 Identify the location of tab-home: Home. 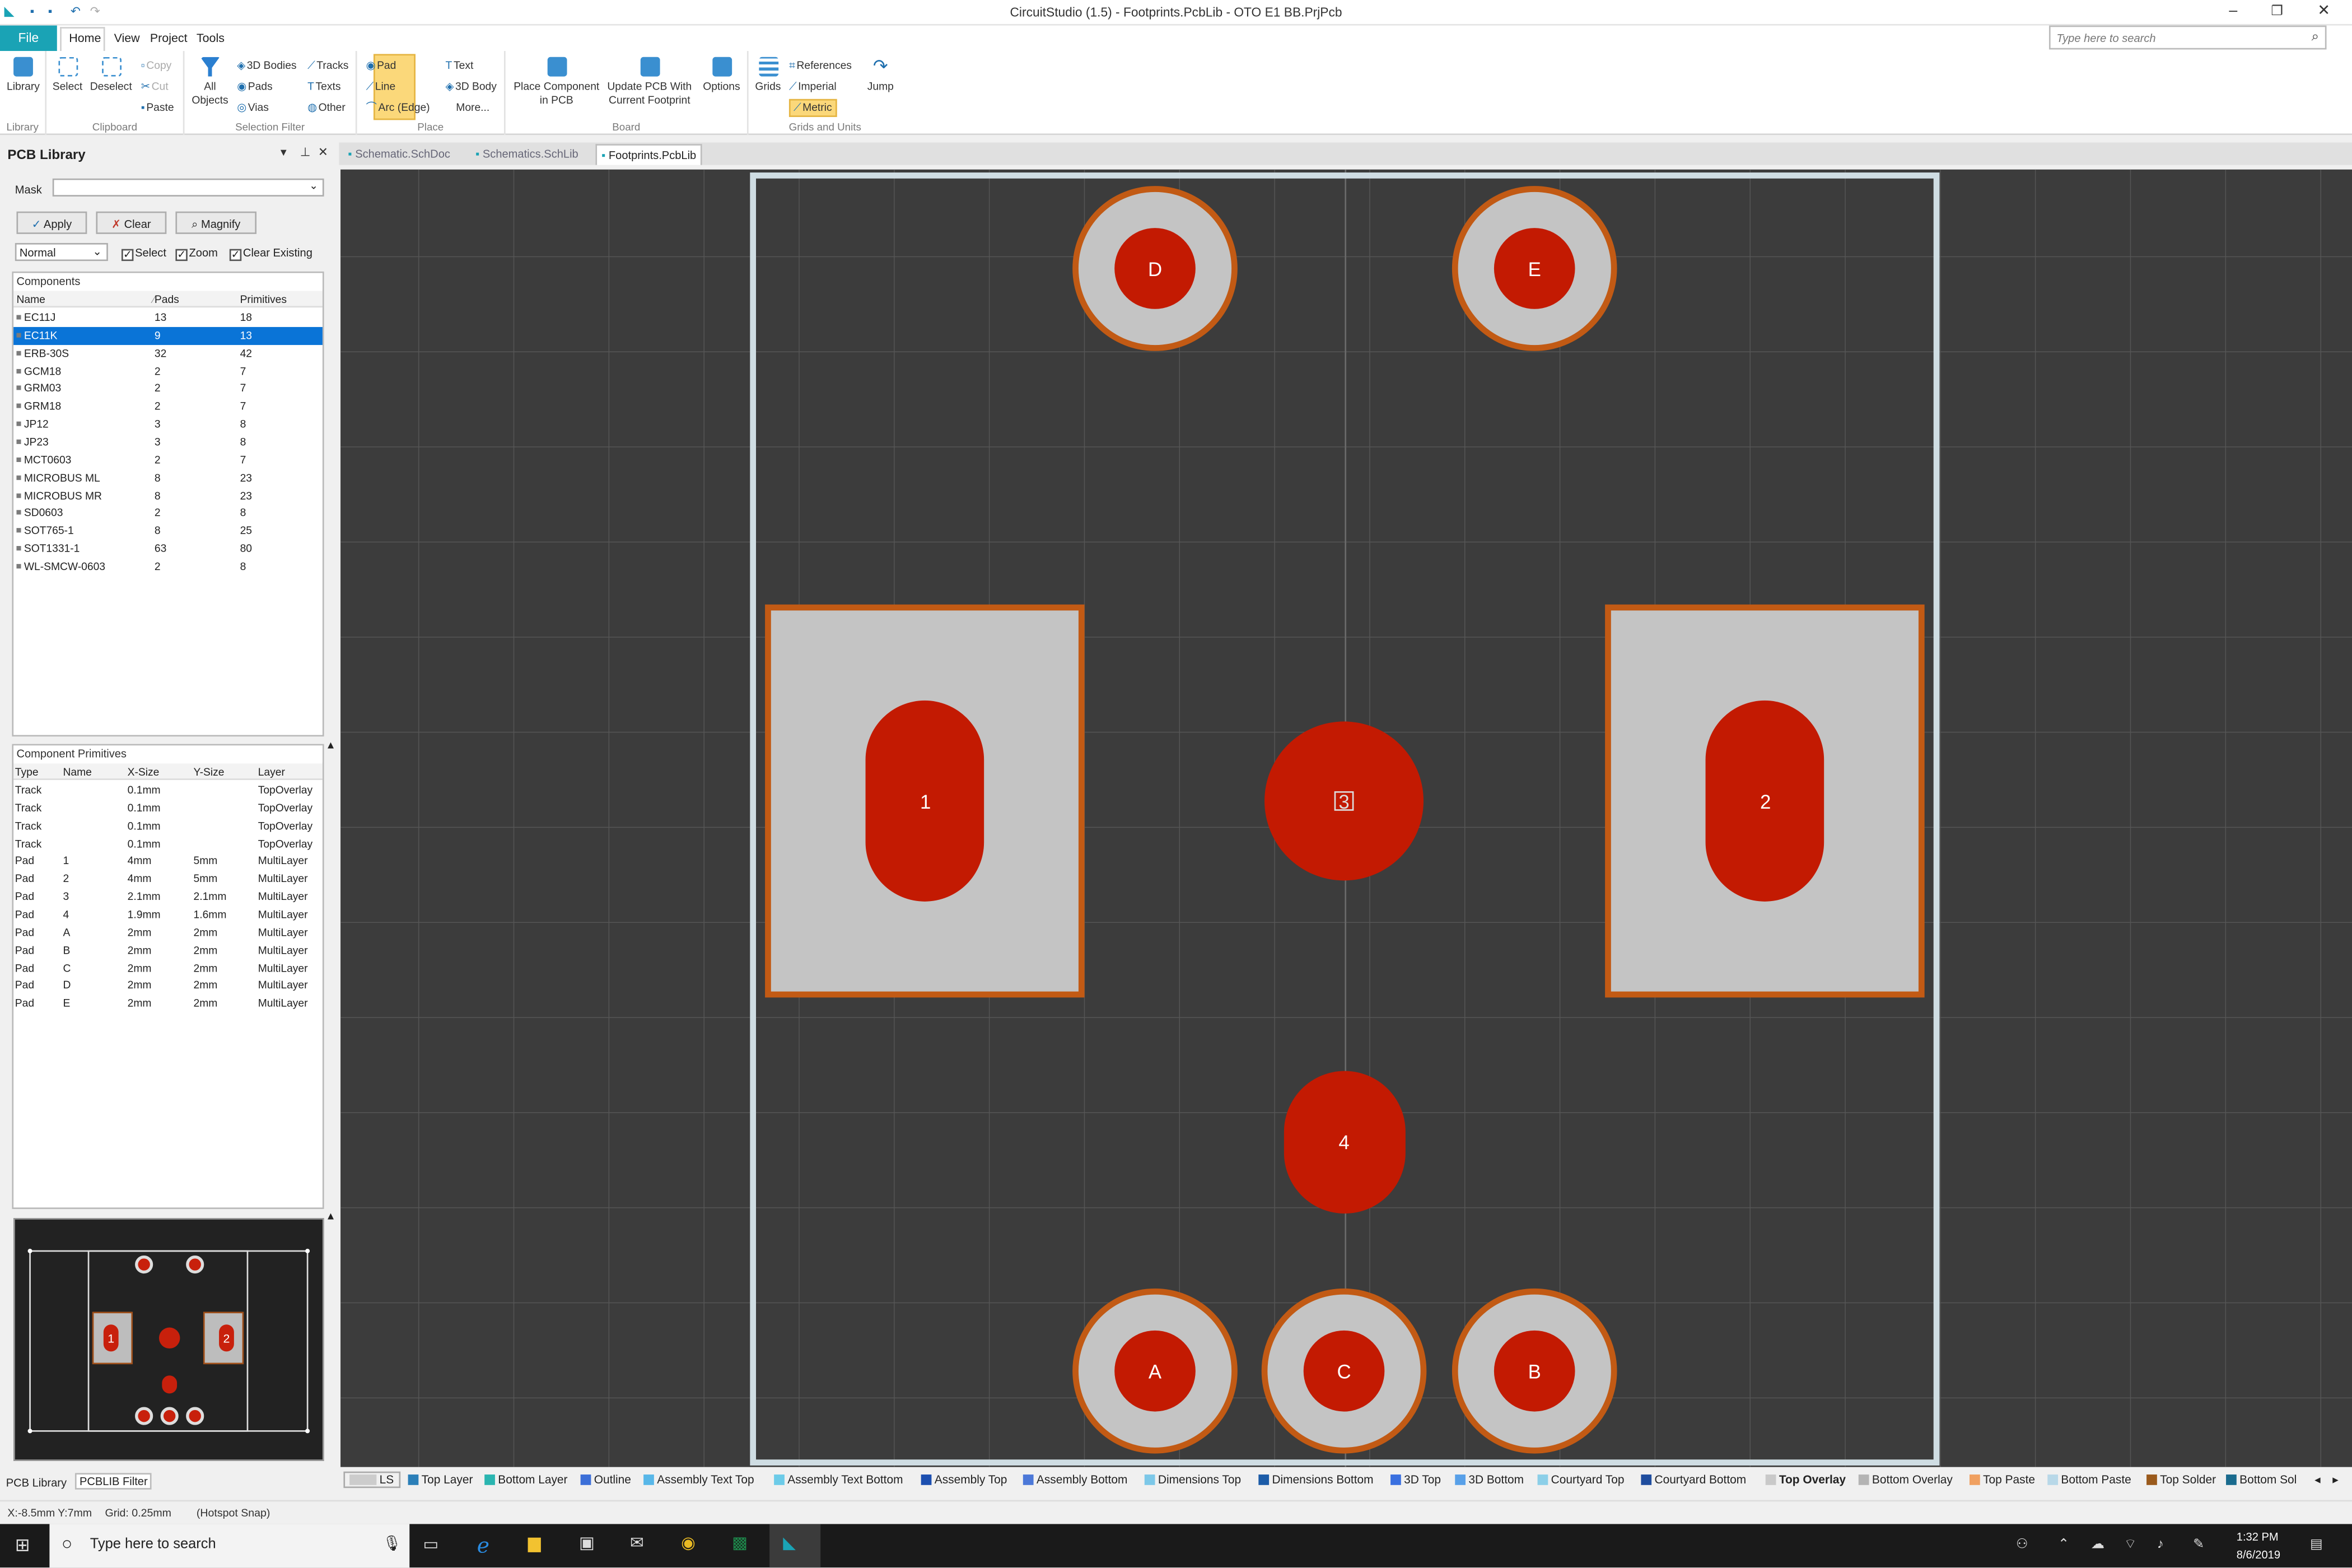
(85, 38).